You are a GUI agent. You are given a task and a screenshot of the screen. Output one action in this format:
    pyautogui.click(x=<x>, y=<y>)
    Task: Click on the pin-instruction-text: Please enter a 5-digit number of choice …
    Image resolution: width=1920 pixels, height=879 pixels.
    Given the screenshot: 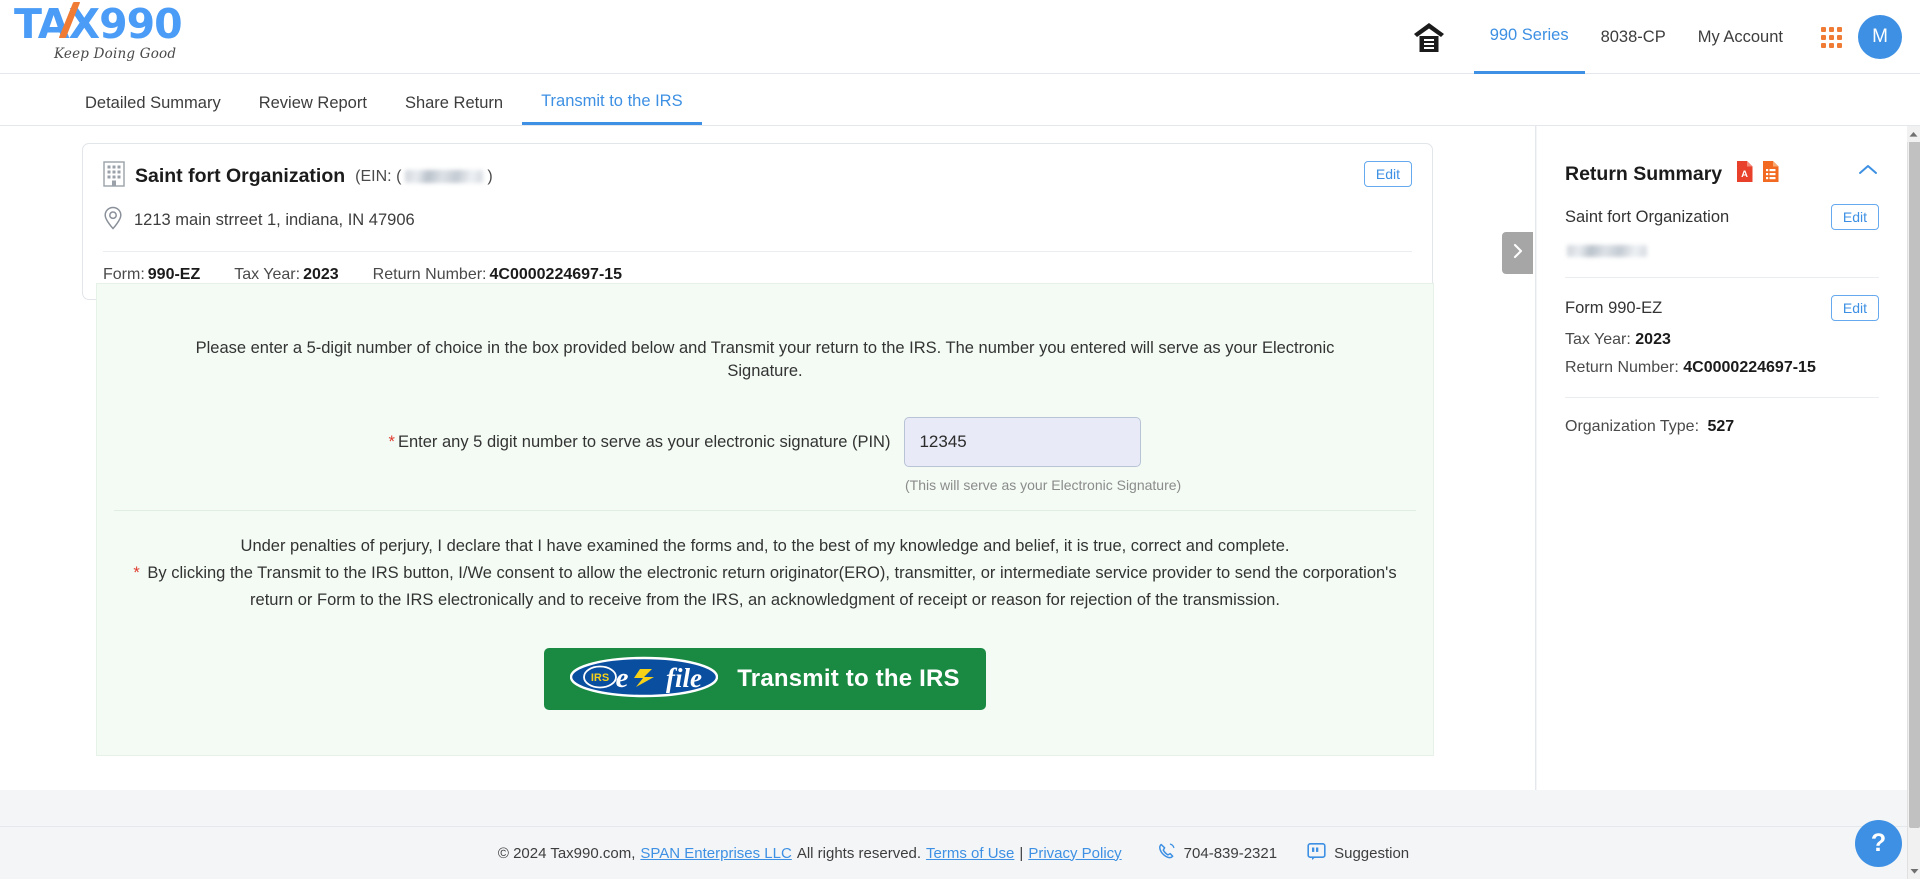 What is the action you would take?
    pyautogui.click(x=765, y=360)
    